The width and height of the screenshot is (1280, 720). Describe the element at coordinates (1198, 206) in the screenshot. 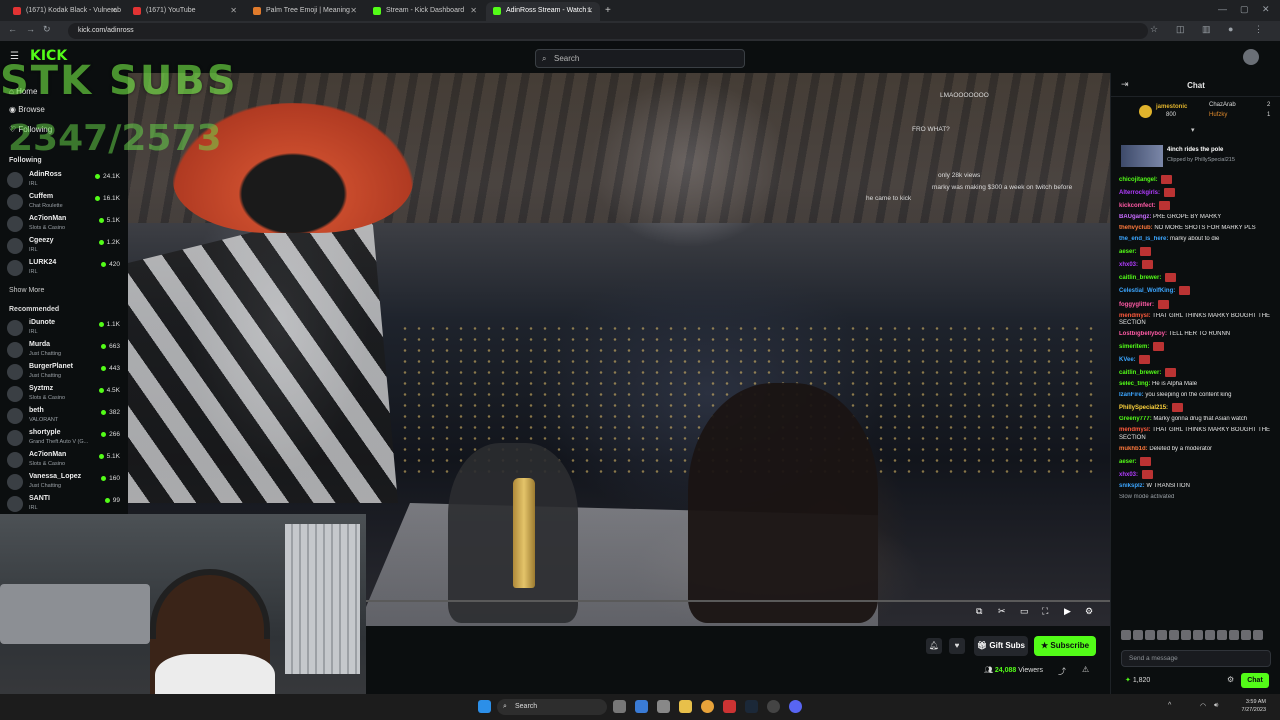

I see `chat-message: kickcomfect:` at that location.